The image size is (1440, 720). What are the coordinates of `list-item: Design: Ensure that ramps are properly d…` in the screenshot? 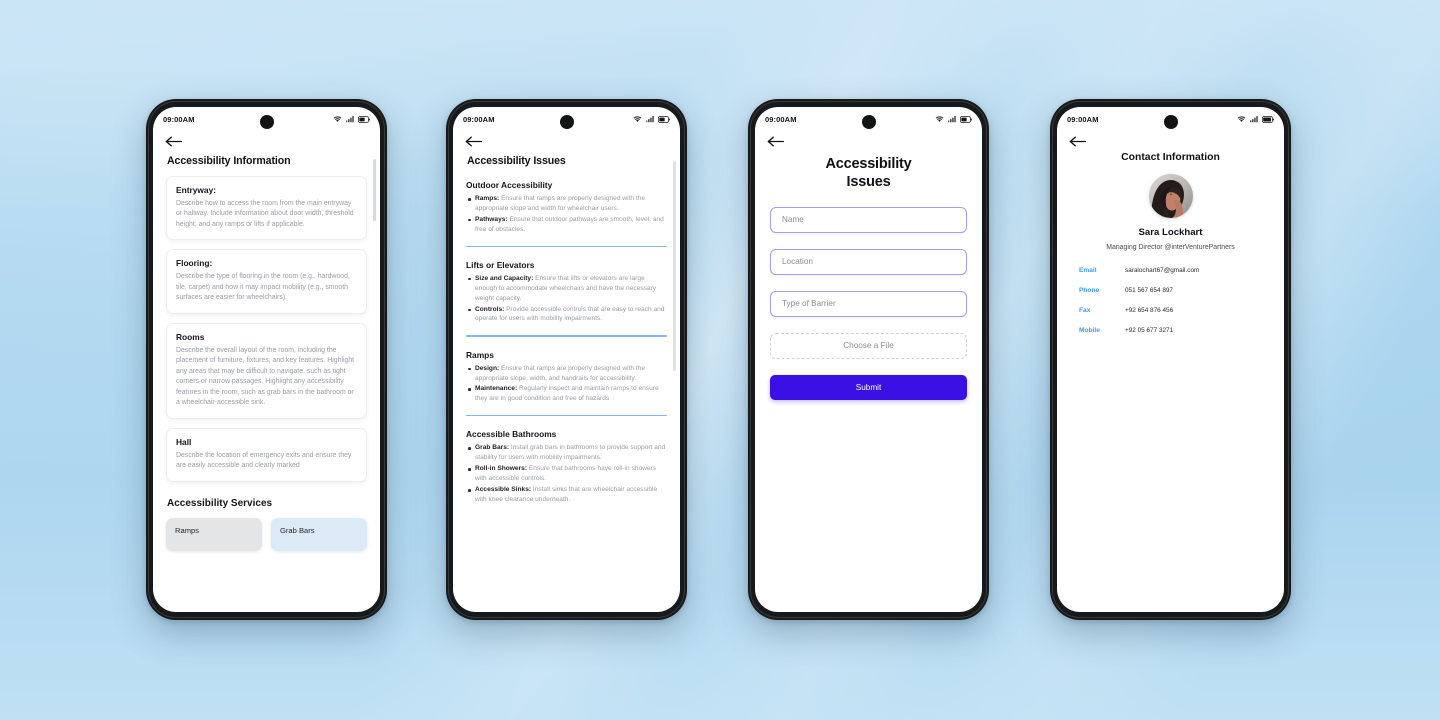 It's located at (566, 374).